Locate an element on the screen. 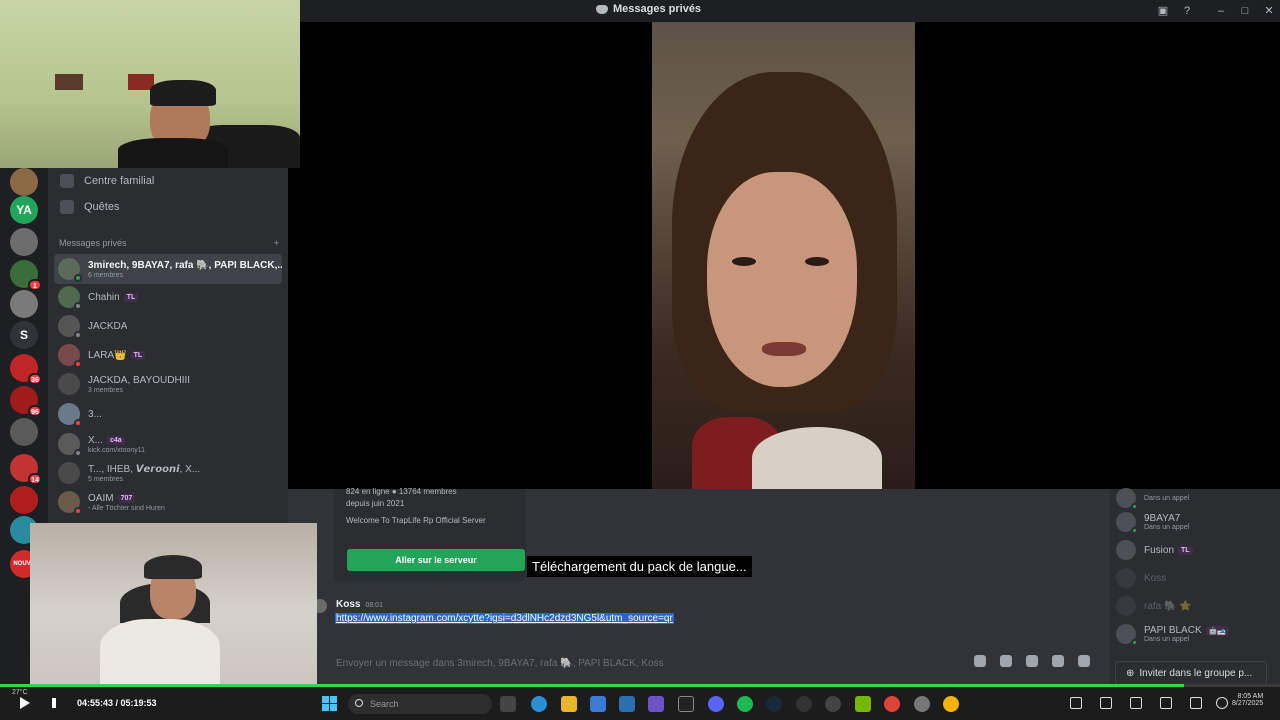  server-icon: 96 is located at coordinates (26, 401).